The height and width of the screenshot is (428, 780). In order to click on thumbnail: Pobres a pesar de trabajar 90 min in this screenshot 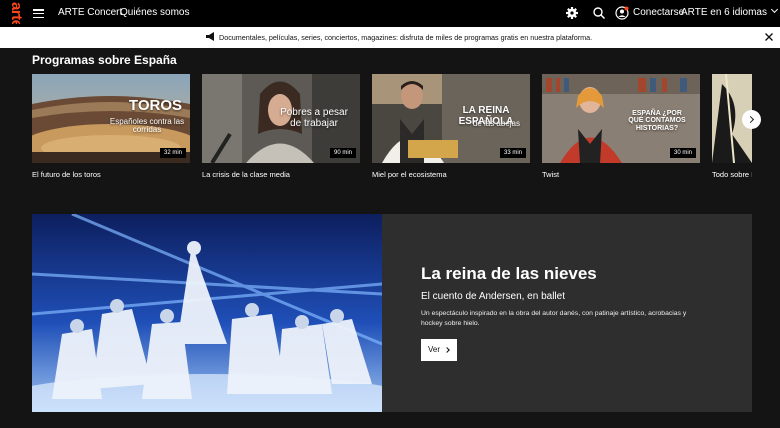, I will do `click(281, 118)`.